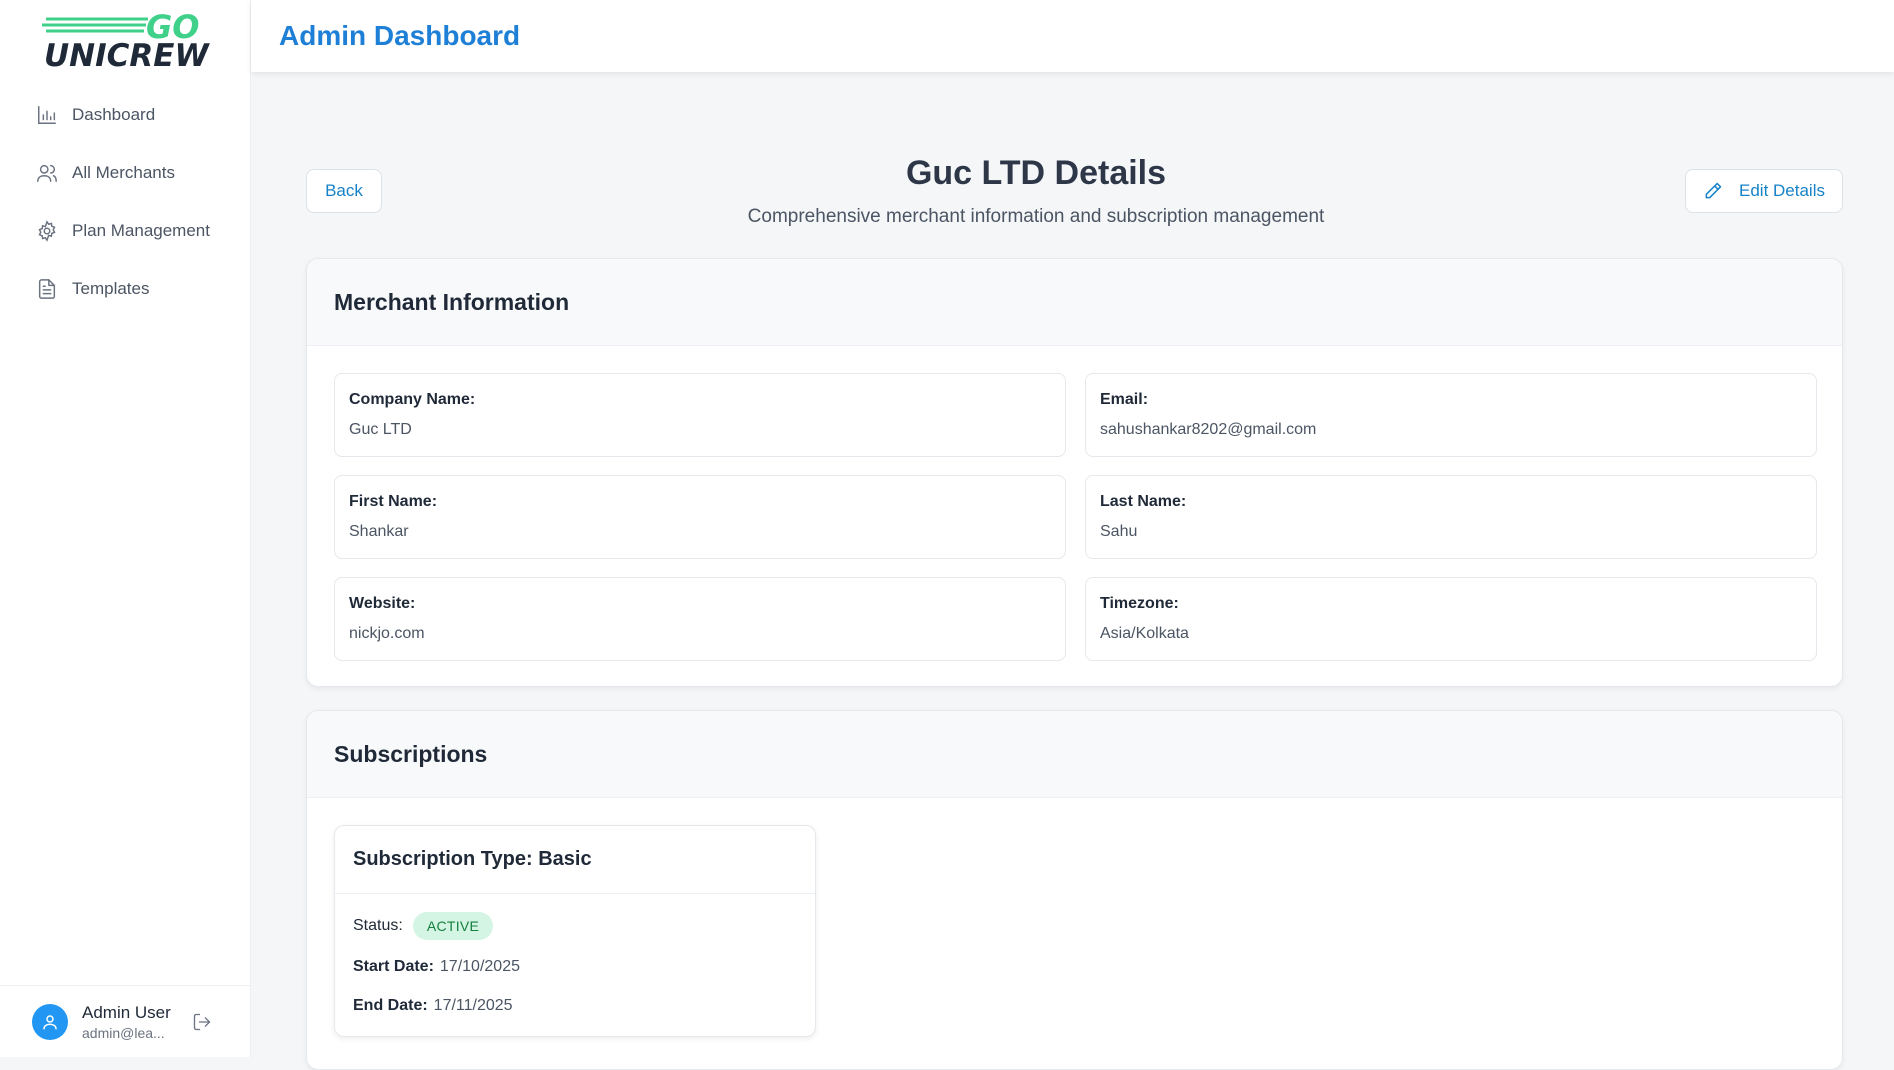 The width and height of the screenshot is (1894, 1070). I want to click on field-value: Sahu, so click(1119, 531).